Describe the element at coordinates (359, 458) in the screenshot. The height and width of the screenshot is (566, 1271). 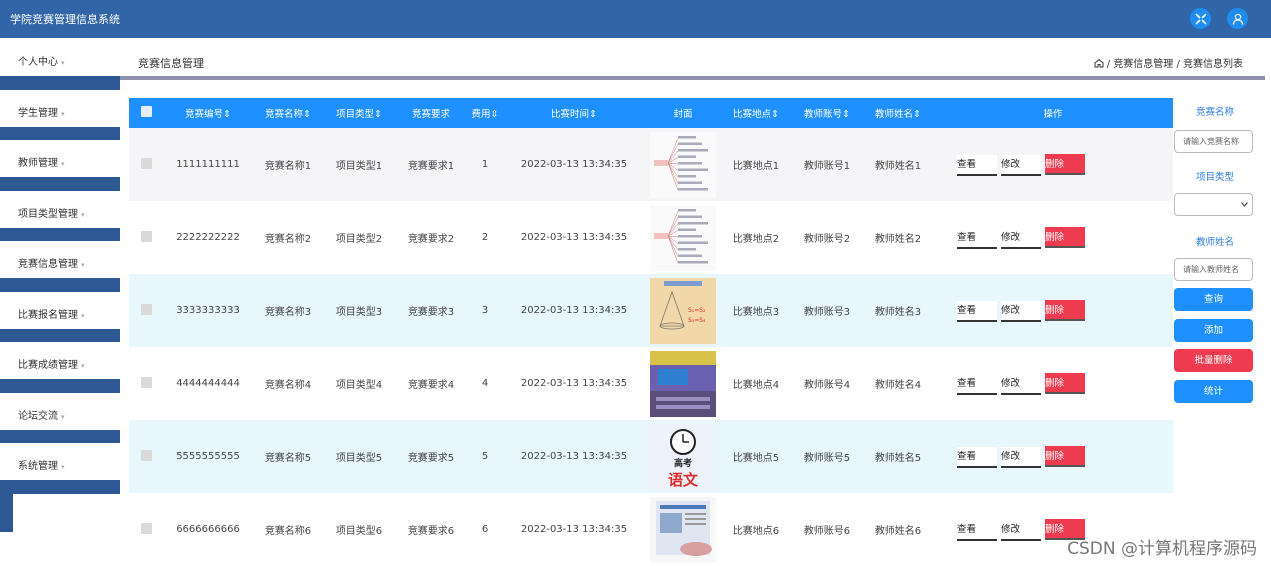
I see `cell-type: 项目类型5` at that location.